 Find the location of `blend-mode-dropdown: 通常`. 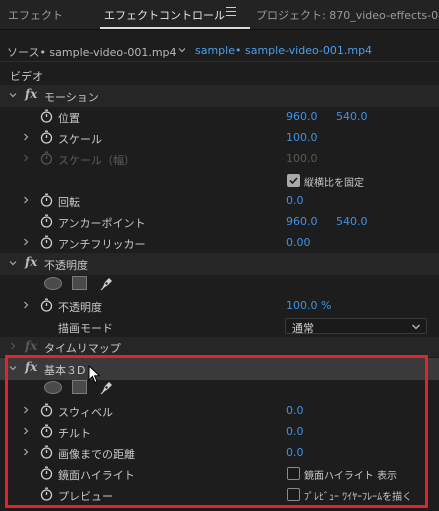

blend-mode-dropdown: 通常 is located at coordinates (356, 326).